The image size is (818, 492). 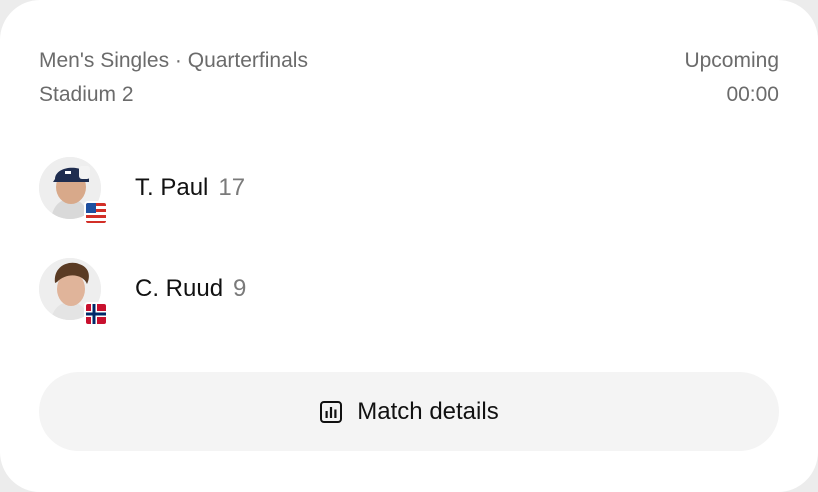 I want to click on player-name: T. Paul 17, so click(x=190, y=188).